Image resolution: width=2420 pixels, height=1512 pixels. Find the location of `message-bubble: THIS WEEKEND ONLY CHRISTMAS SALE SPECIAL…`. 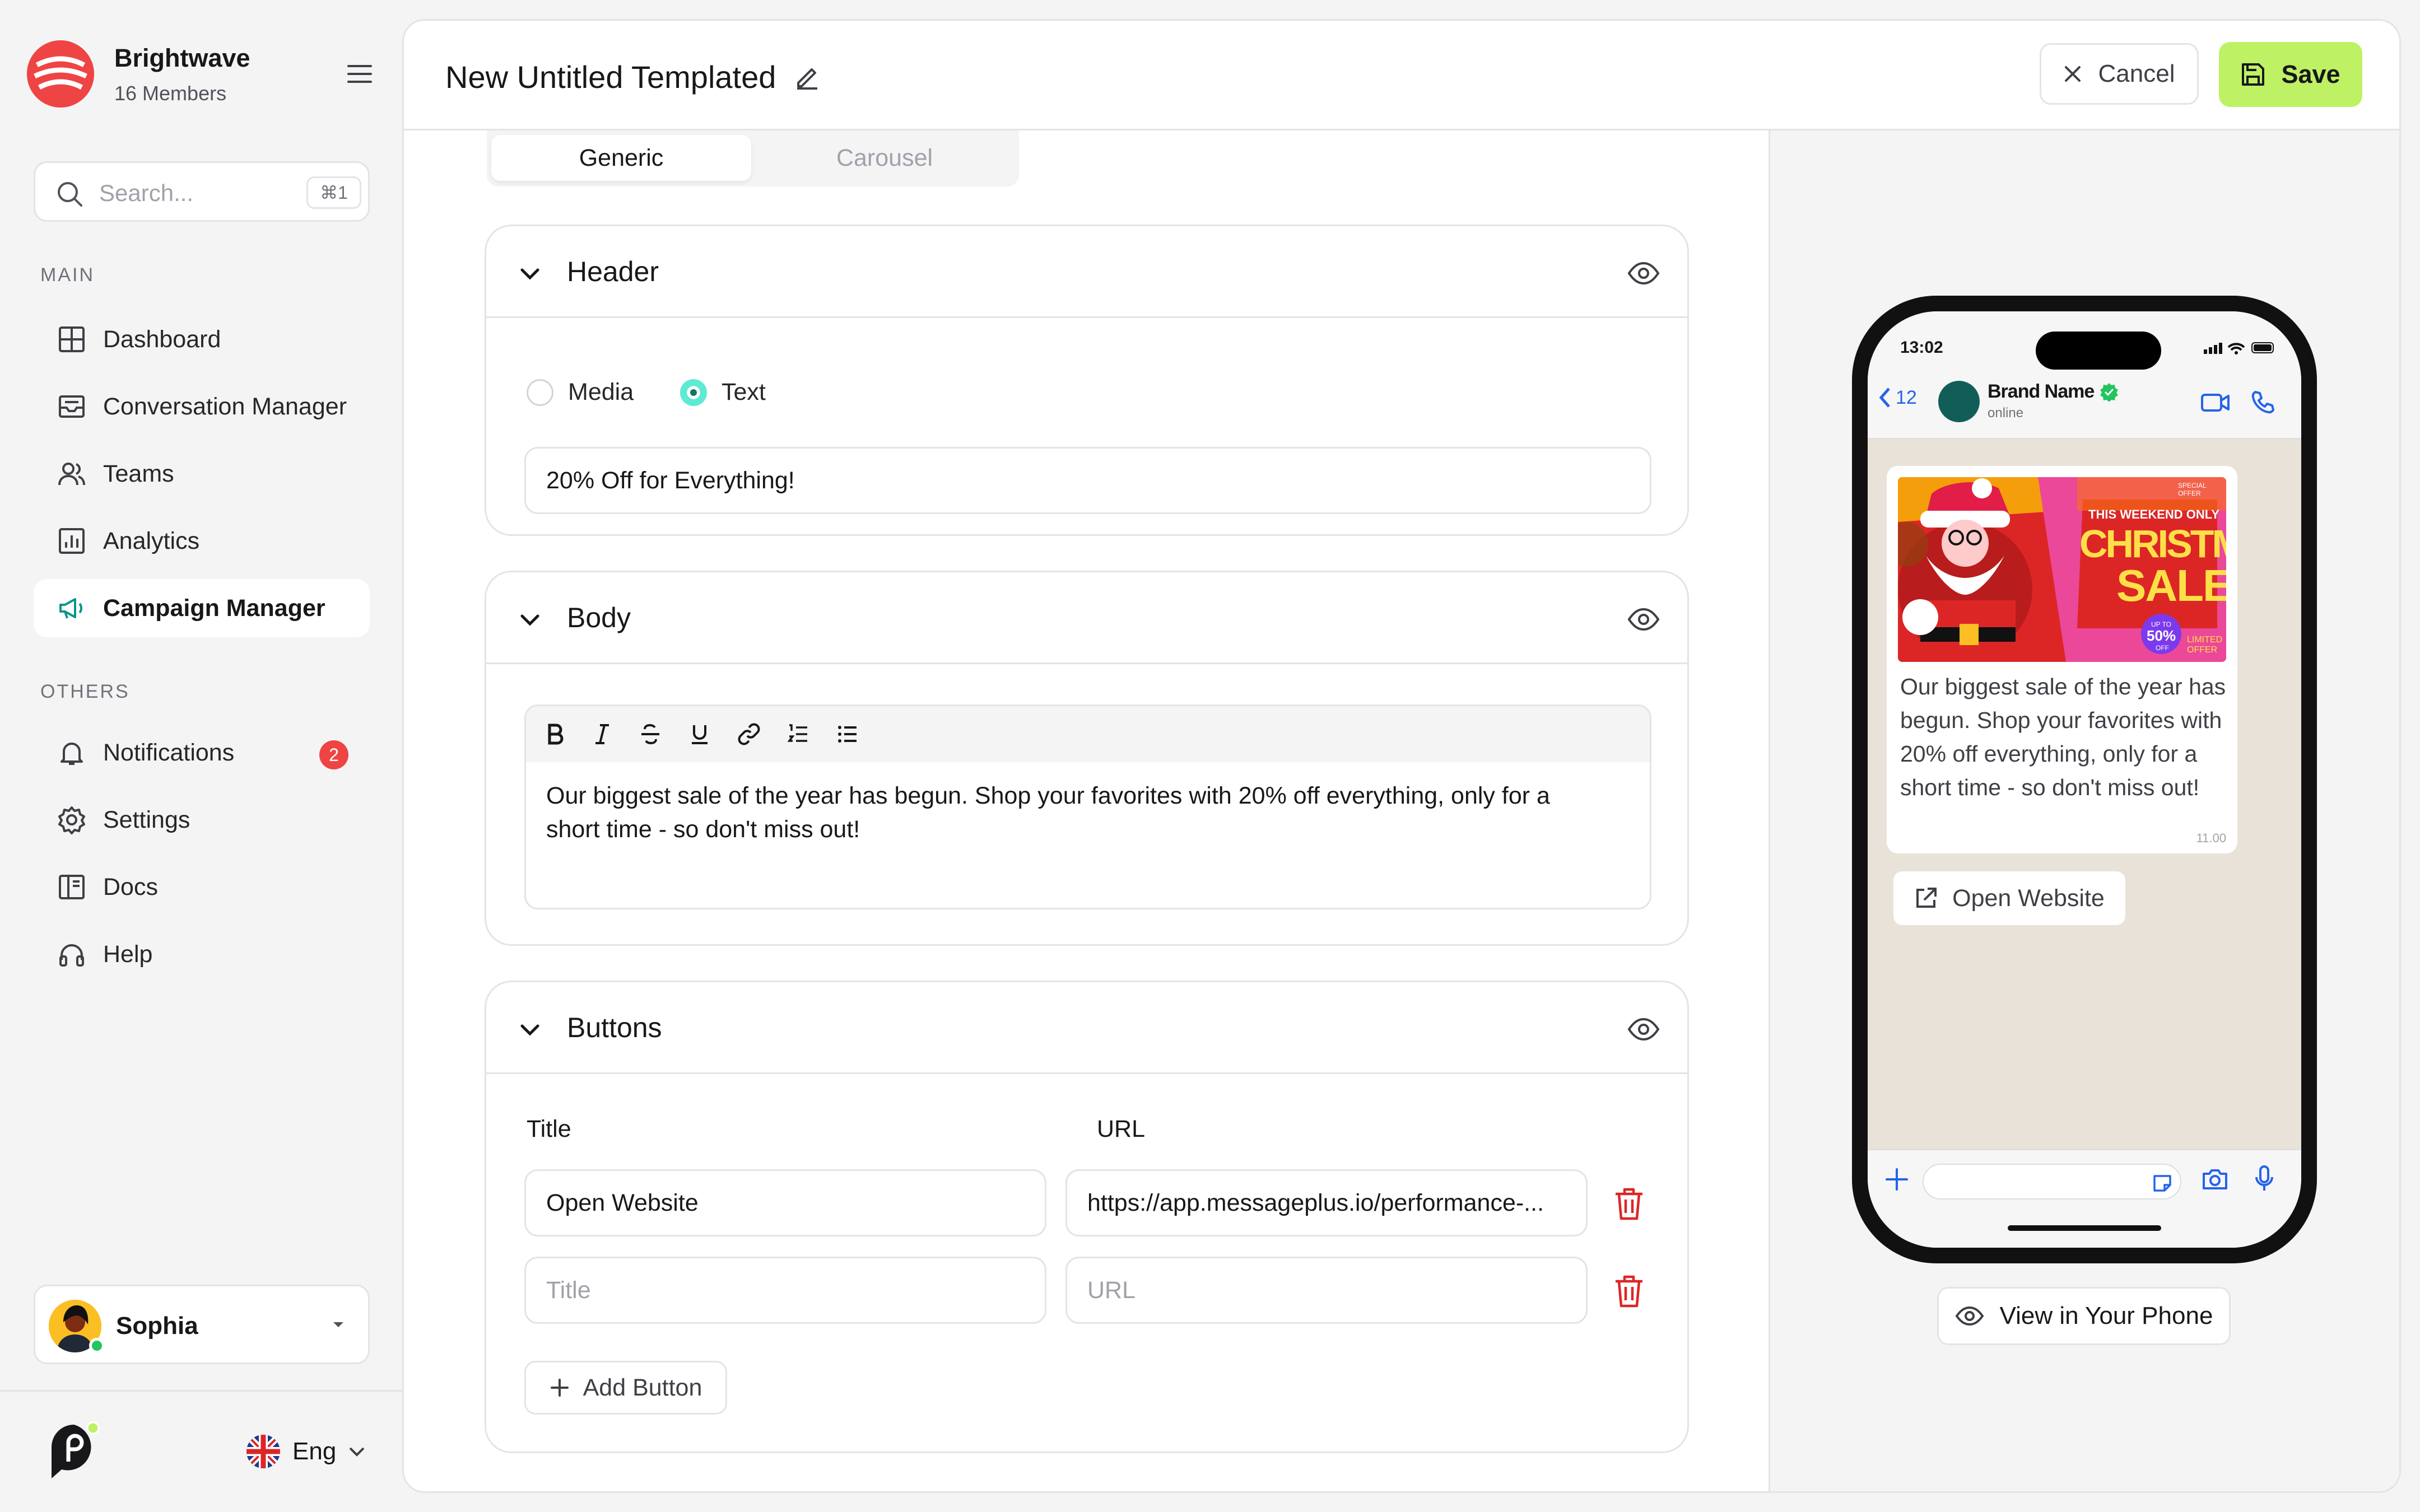

message-bubble: THIS WEEKEND ONLY CHRISTMAS SALE SPECIAL… is located at coordinates (2062, 660).